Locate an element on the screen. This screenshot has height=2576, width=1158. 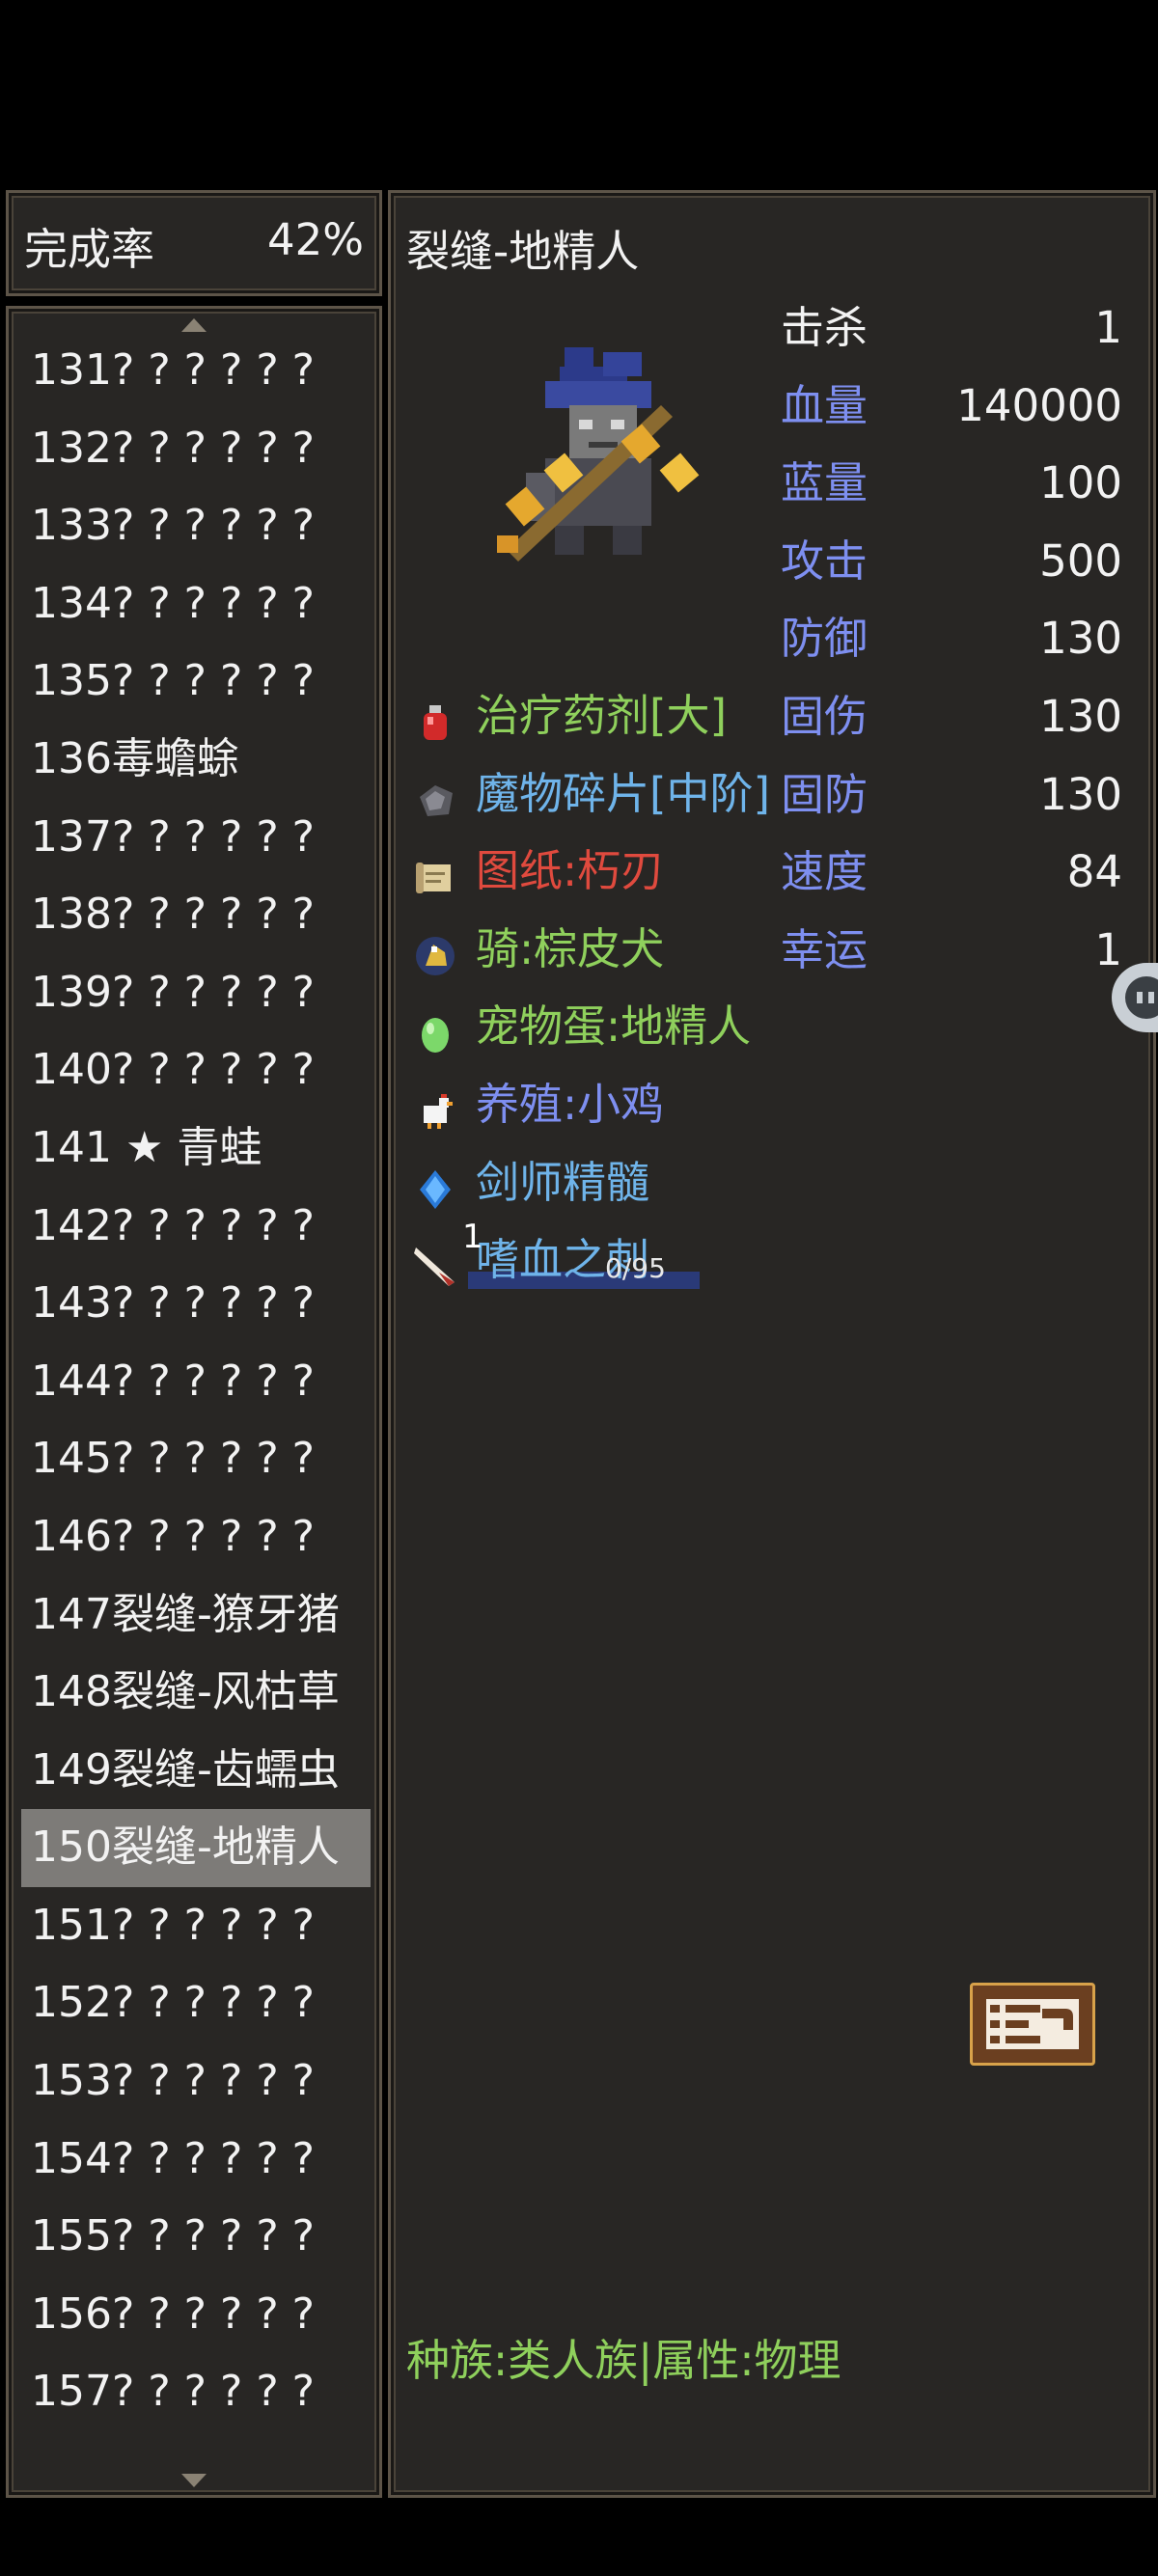
stat-value: 140000 is located at coordinates (1039, 405).